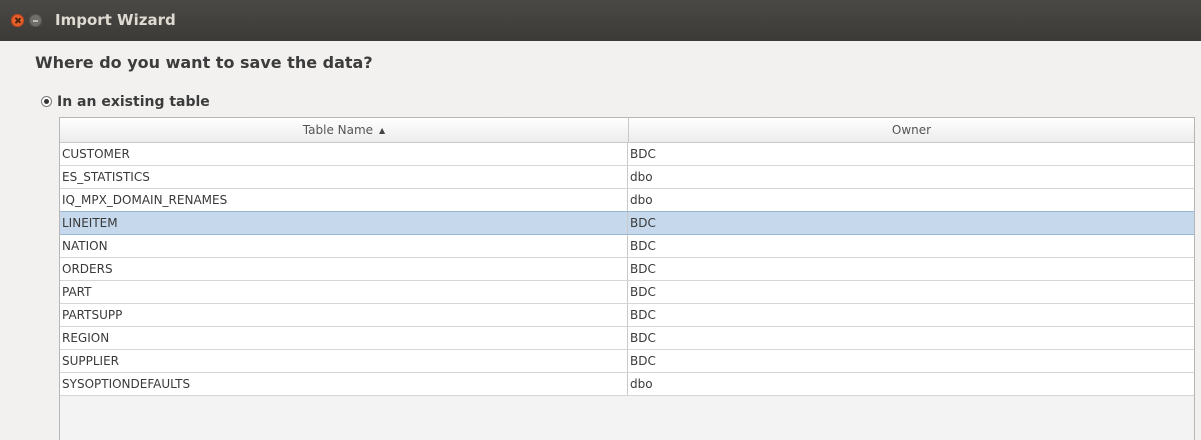 This screenshot has height=440, width=1201. I want to click on table-row: ES_STATISTICS dbo, so click(627, 177).